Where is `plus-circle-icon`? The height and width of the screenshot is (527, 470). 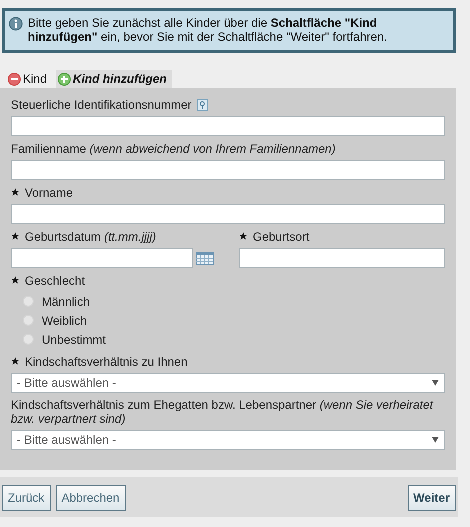 plus-circle-icon is located at coordinates (65, 79).